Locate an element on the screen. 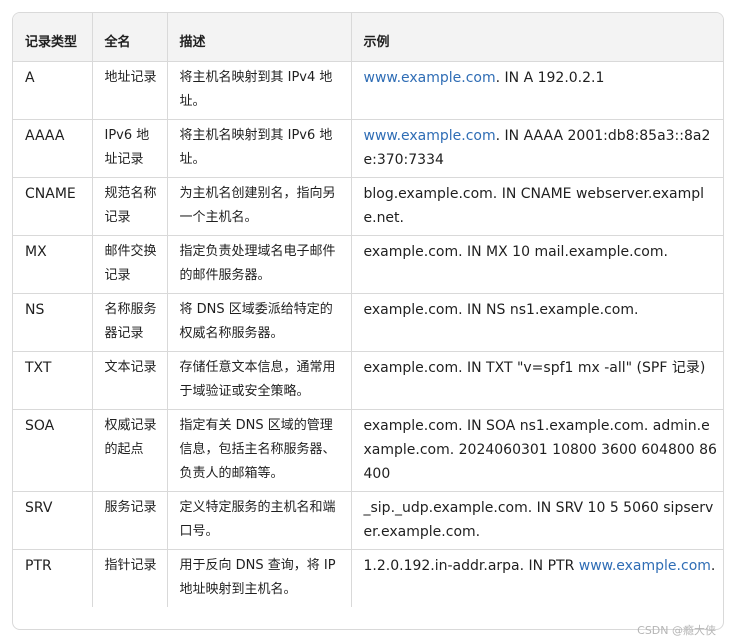 This screenshot has height=642, width=732. full-name-cell: IPv6 地址记录 is located at coordinates (130, 148).